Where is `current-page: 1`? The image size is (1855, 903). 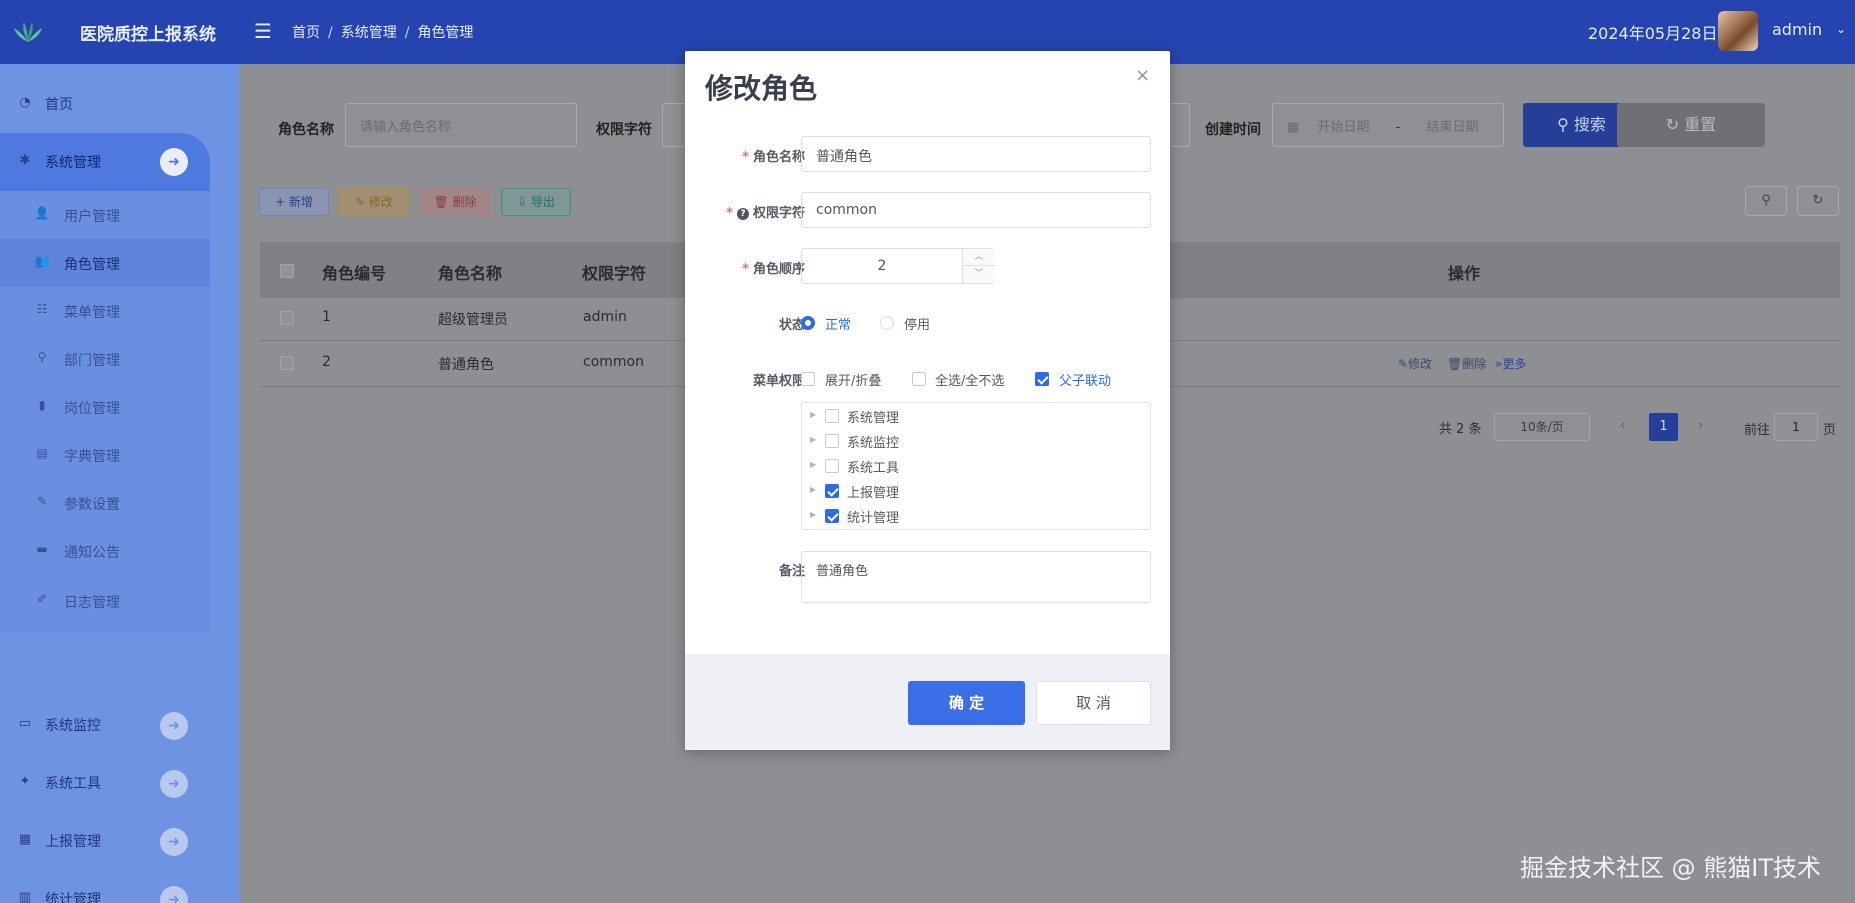 current-page: 1 is located at coordinates (1663, 427).